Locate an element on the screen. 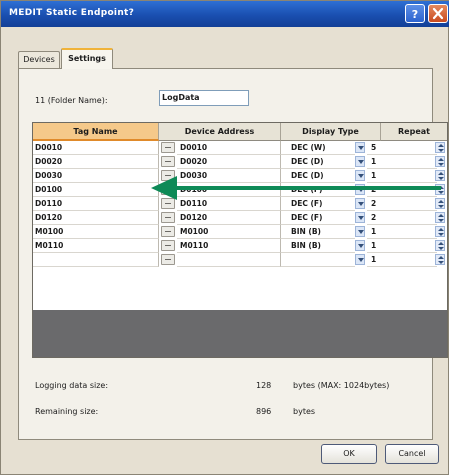 This screenshot has width=449, height=475. tag-name-cell: D0120 is located at coordinates (96, 218).